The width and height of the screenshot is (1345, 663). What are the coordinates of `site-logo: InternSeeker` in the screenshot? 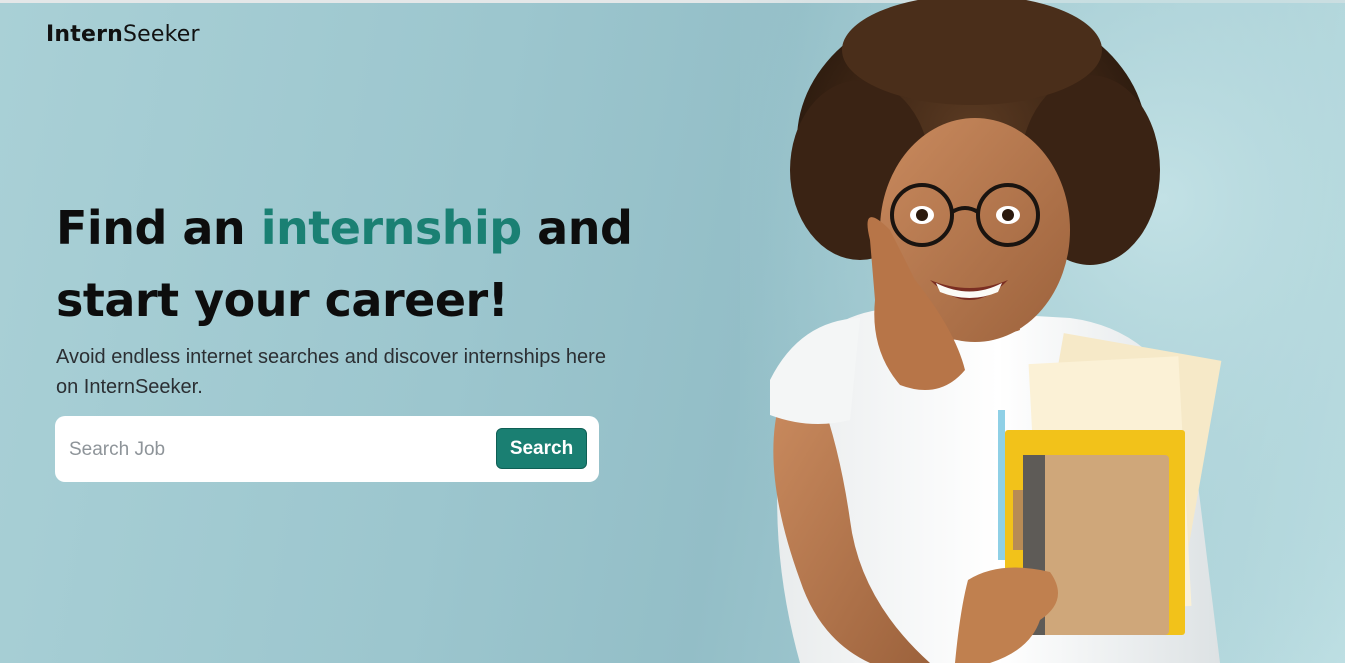 It's located at (123, 34).